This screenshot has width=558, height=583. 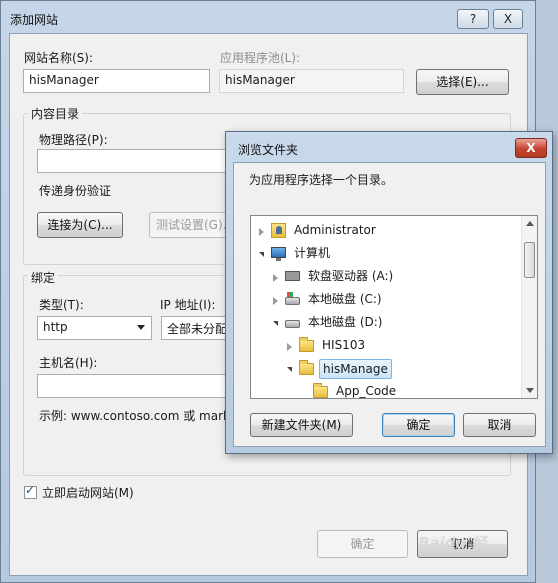 What do you see at coordinates (278, 230) in the screenshot?
I see `user-folder-icon` at bounding box center [278, 230].